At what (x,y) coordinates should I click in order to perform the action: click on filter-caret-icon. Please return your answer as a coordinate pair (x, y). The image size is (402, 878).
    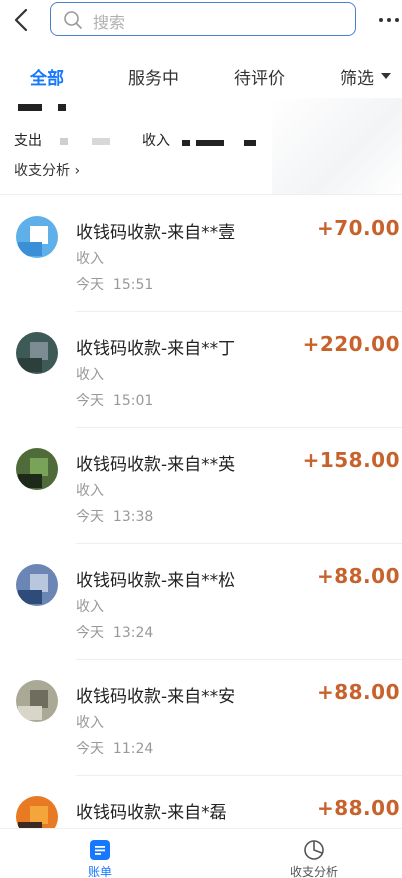
    Looking at the image, I should click on (386, 76).